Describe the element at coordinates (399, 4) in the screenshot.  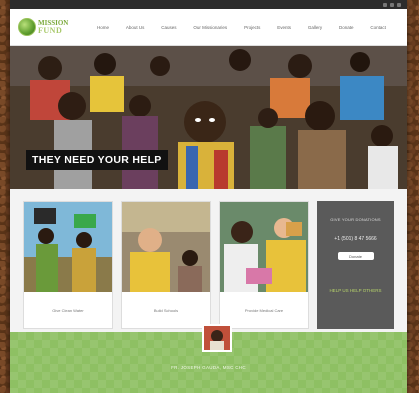
I see `youtube-icon` at that location.